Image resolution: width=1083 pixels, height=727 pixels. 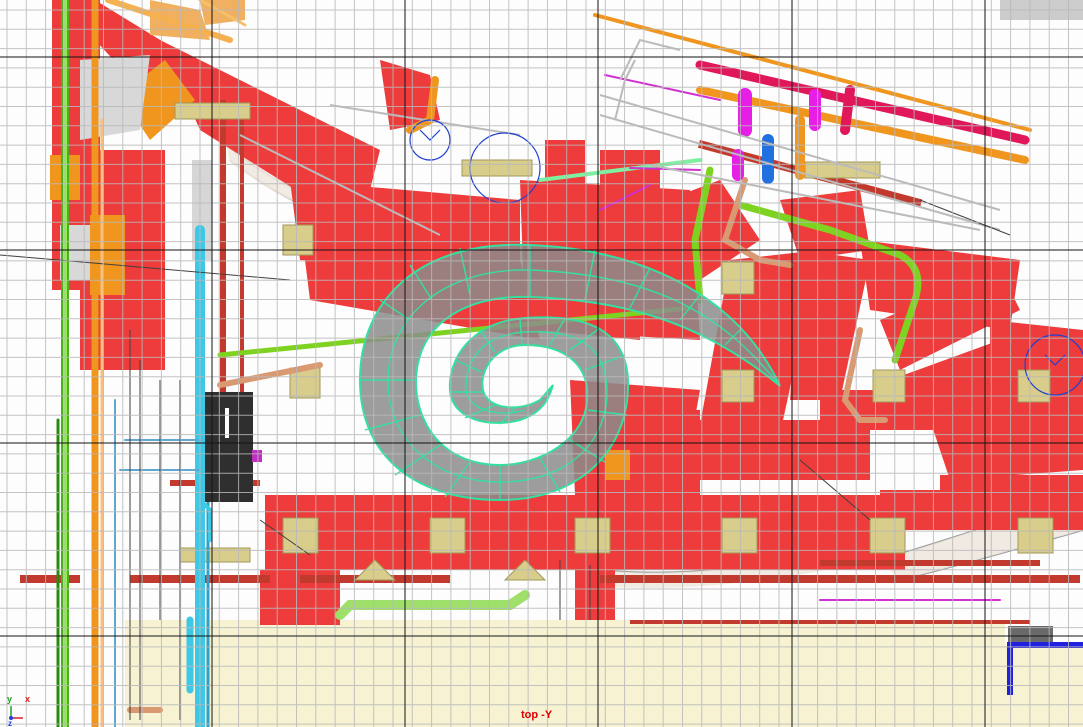 I want to click on corner-gray-box, so click(x=1030, y=635).